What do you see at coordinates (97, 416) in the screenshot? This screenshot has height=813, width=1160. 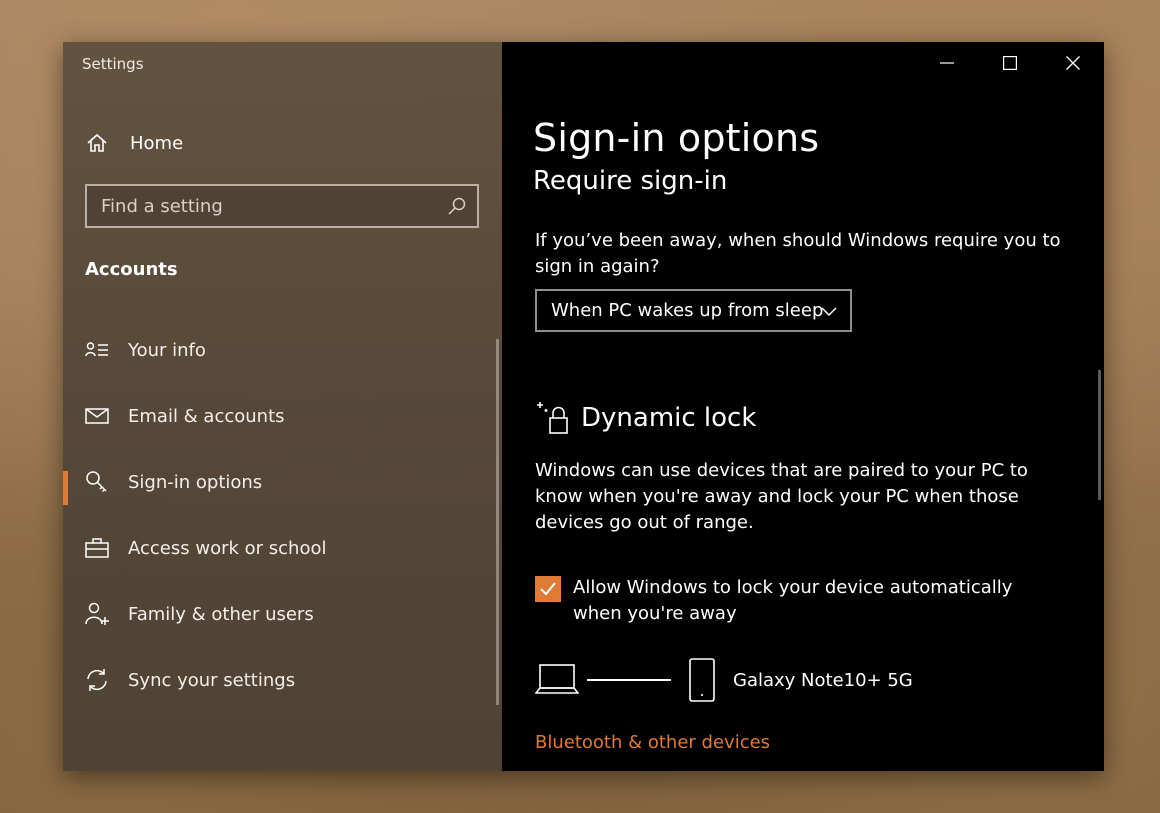 I see `mail-icon` at bounding box center [97, 416].